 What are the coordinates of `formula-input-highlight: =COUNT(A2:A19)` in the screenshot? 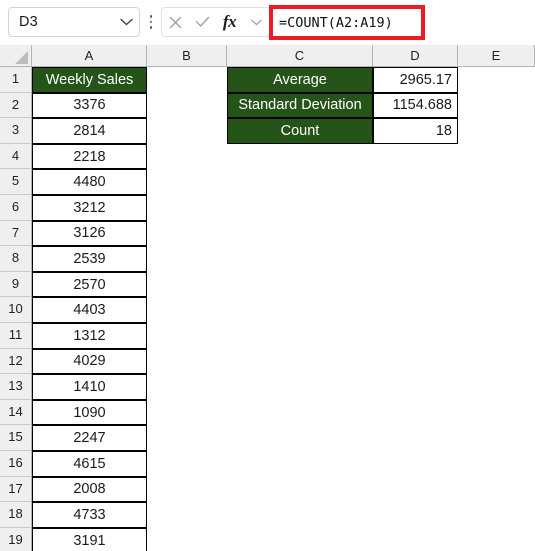 It's located at (347, 22).